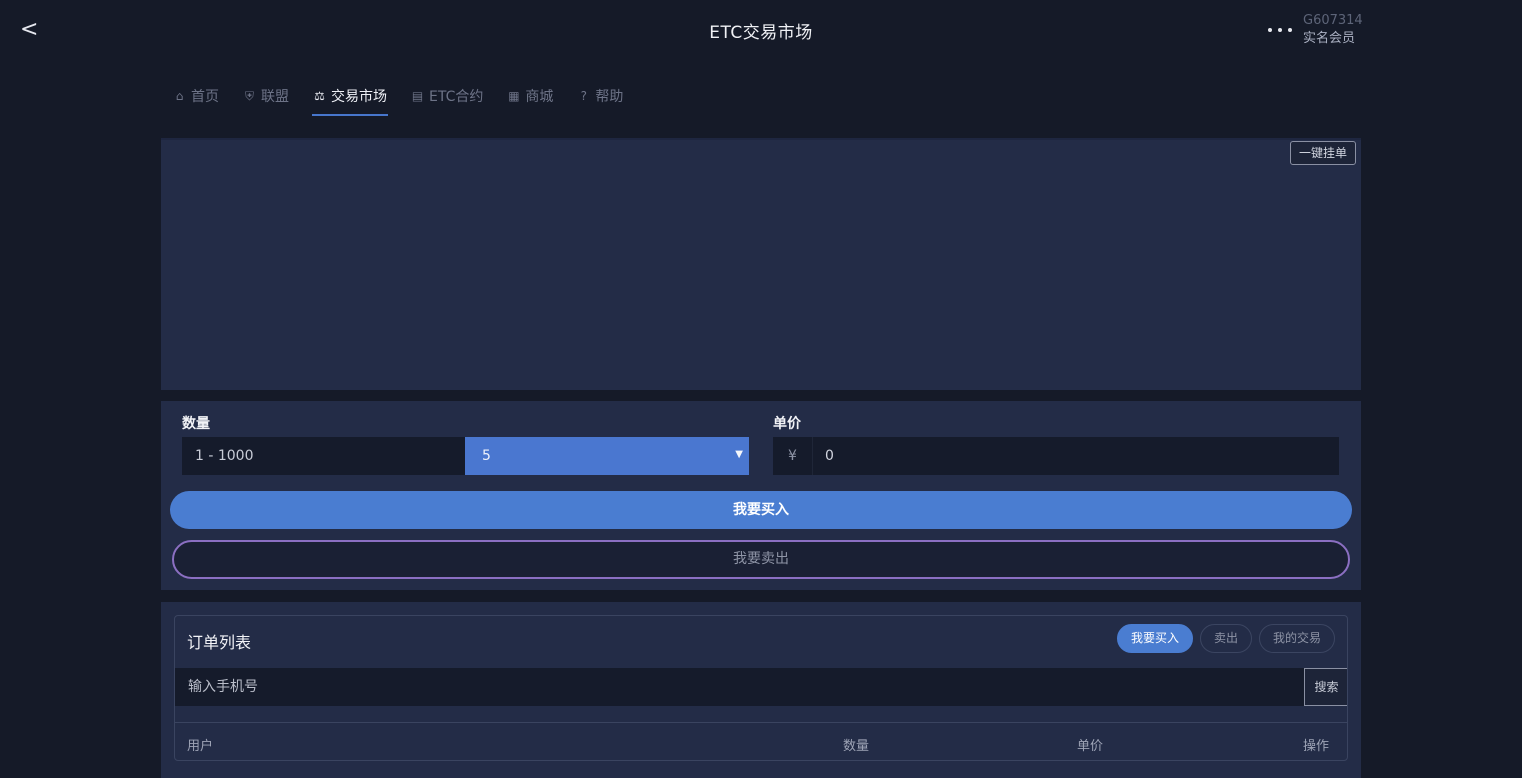  Describe the element at coordinates (584, 96) in the screenshot. I see `help-icon: ?` at that location.